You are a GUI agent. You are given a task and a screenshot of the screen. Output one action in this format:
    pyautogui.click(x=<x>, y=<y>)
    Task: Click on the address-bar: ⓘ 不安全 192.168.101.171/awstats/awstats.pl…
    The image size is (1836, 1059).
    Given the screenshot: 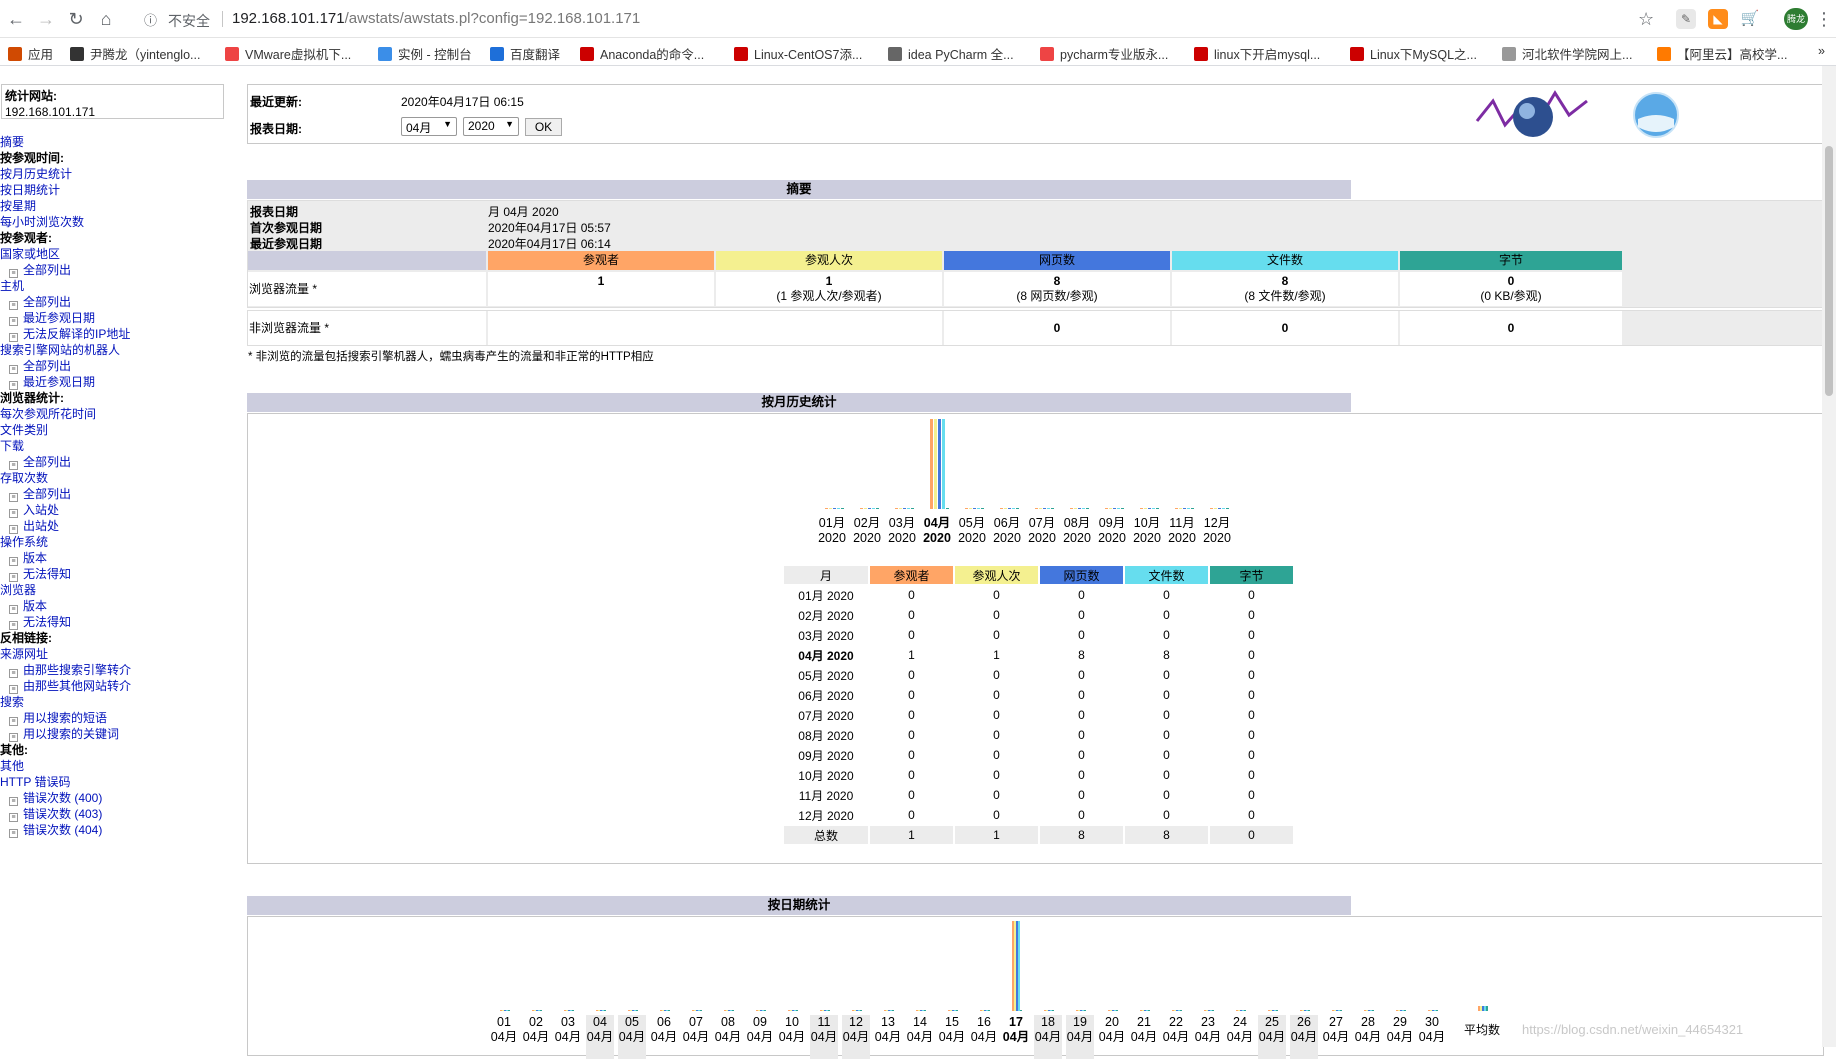 What is the action you would take?
    pyautogui.click(x=914, y=19)
    